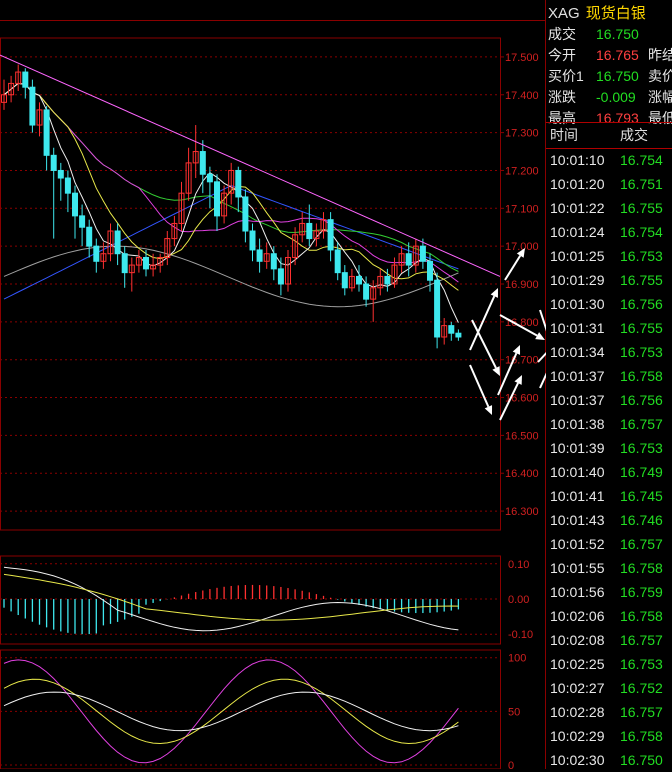 This screenshot has height=772, width=672. I want to click on tick-row: 10:02:08 16.757, so click(611, 640).